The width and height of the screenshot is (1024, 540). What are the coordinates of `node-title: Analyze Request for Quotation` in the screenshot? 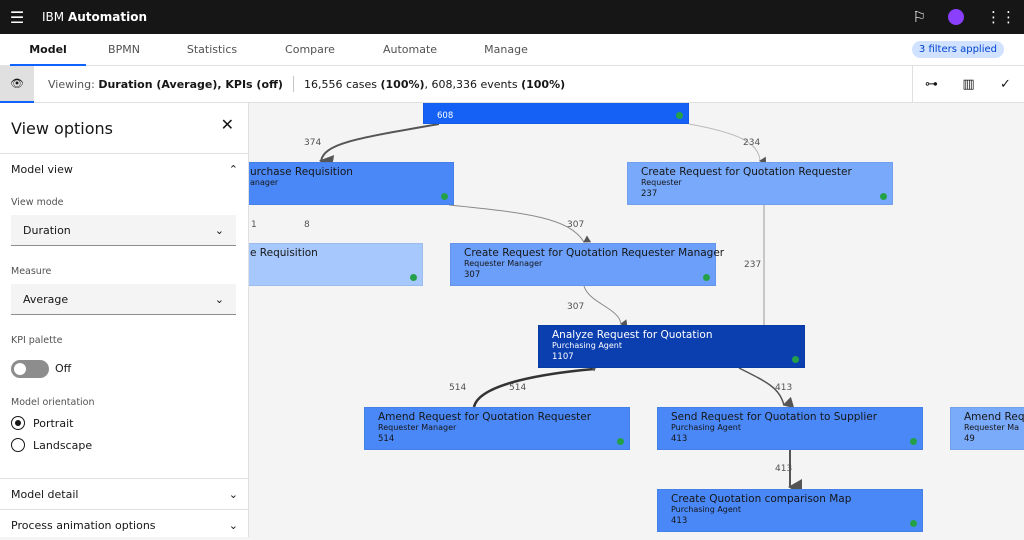 It's located at (632, 335).